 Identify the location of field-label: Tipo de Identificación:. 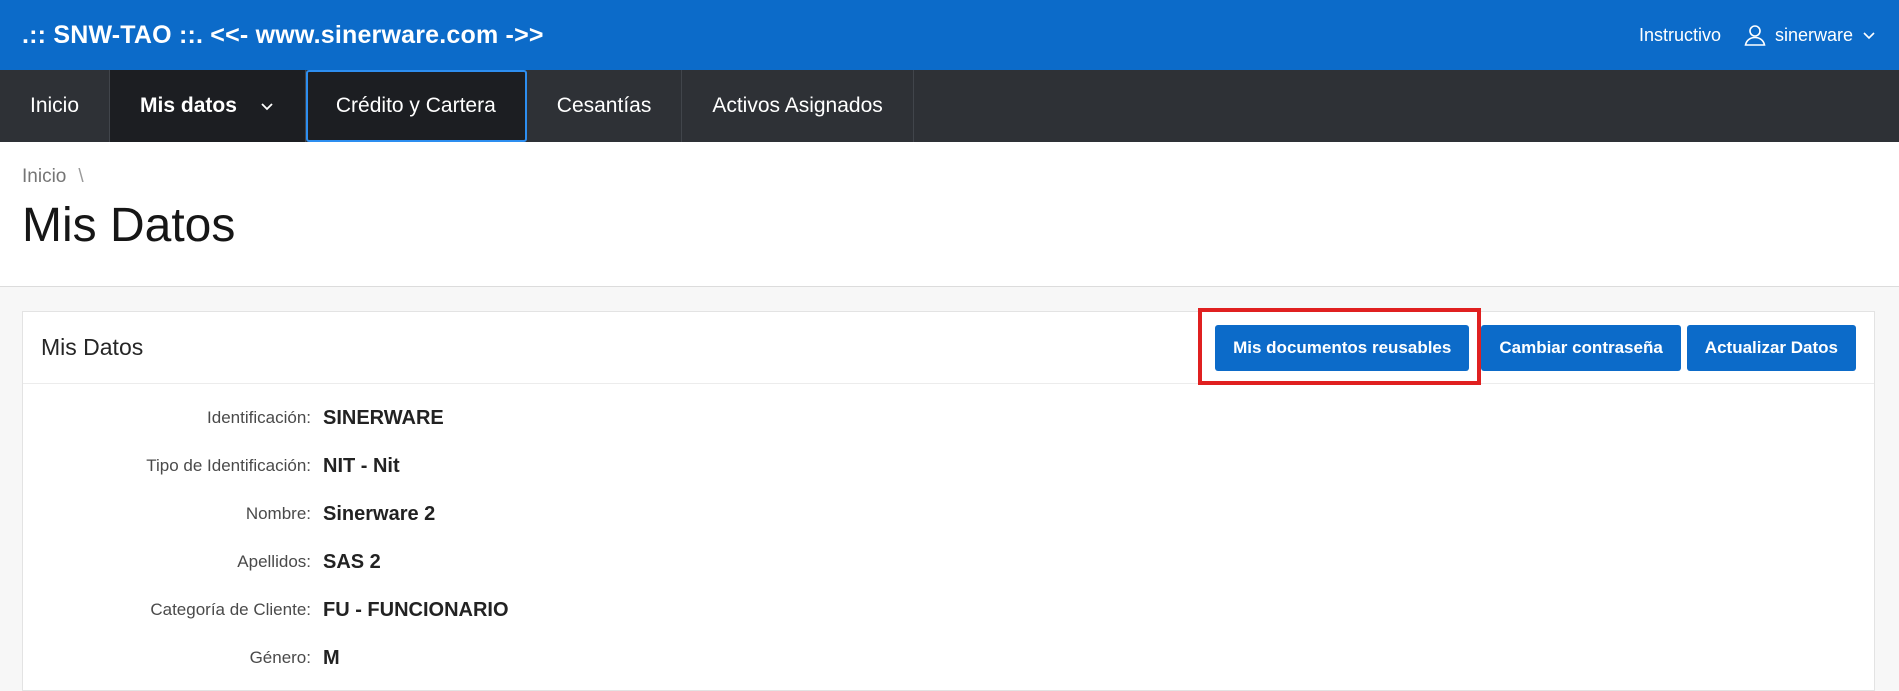
(228, 465).